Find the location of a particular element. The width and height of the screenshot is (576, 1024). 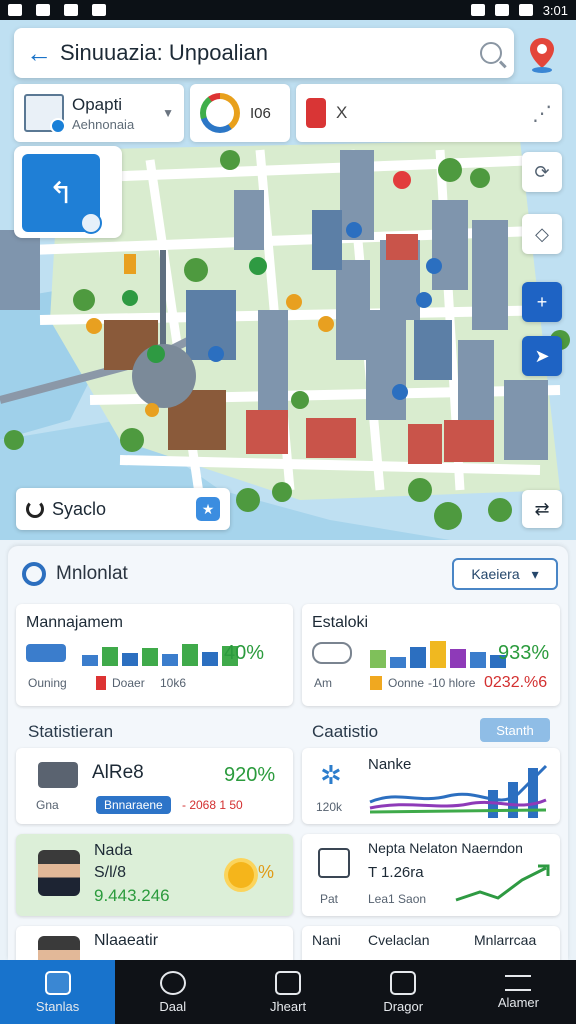

chevron-down-icon: ▼ is located at coordinates (168, 113).